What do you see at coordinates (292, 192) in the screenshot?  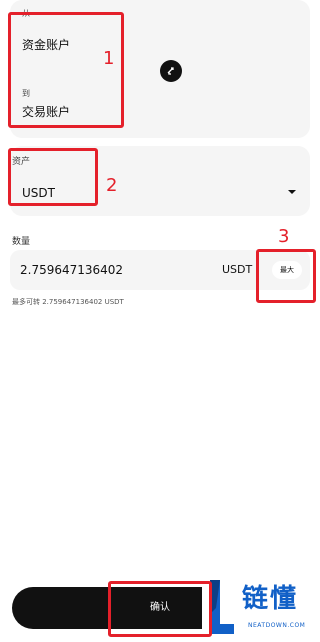 I see `caret-down-icon` at bounding box center [292, 192].